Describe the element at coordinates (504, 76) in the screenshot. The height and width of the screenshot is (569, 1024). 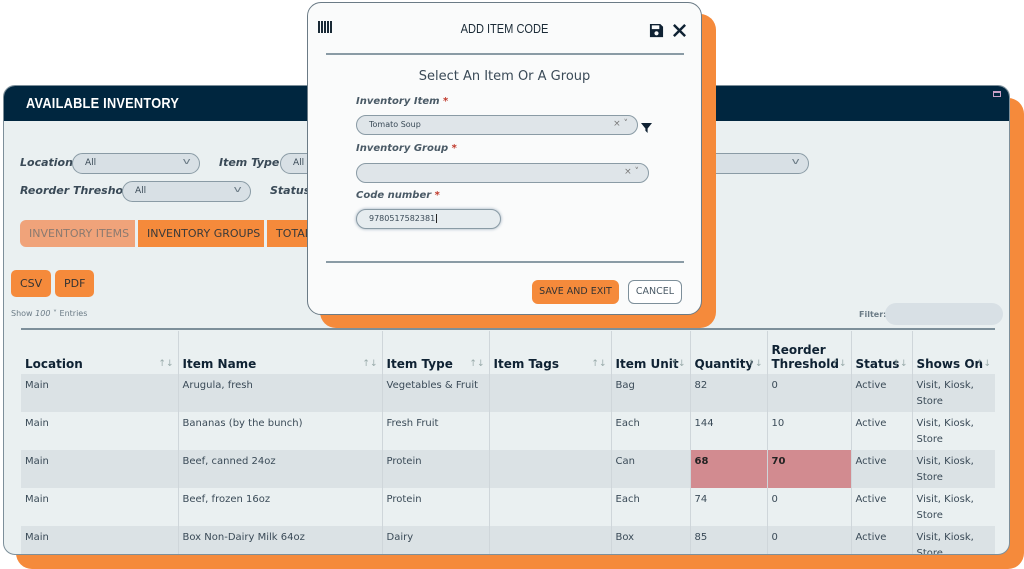
I see `modal-subtitle: Select An Item Or A Group` at that location.